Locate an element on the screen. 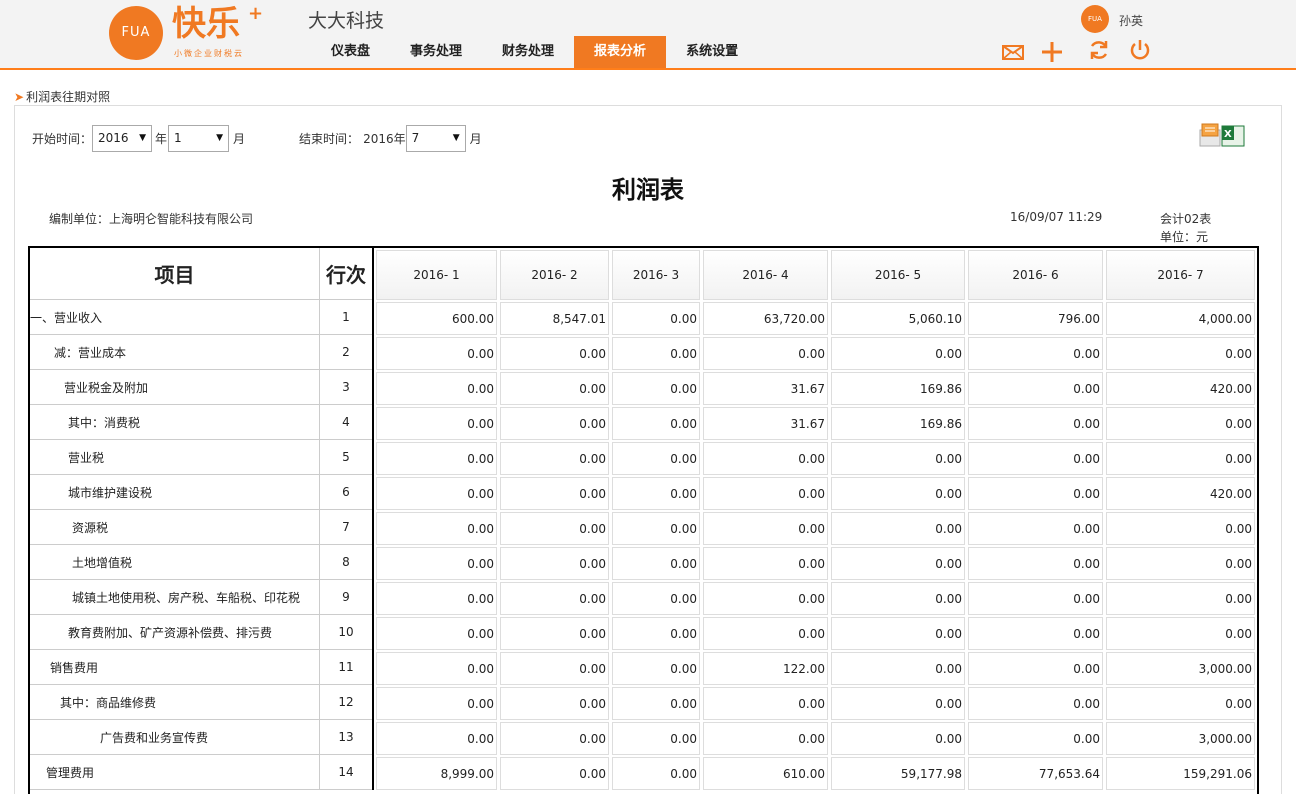 The image size is (1296, 794). row-item-label: 土地增值税 is located at coordinates (175, 562).